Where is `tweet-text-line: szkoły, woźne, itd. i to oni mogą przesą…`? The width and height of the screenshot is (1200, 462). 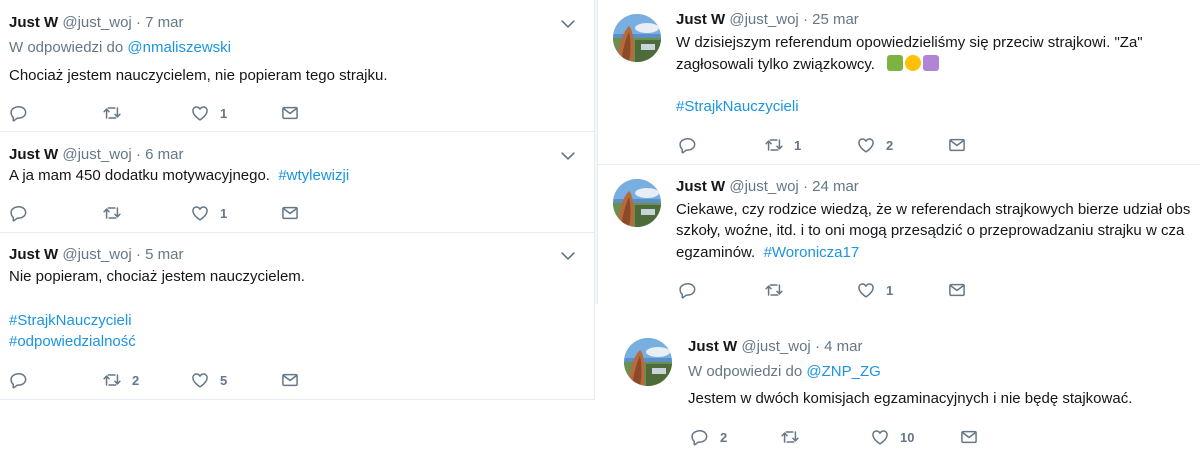 tweet-text-line: szkoły, woźne, itd. i to oni mogą przesą… is located at coordinates (930, 230).